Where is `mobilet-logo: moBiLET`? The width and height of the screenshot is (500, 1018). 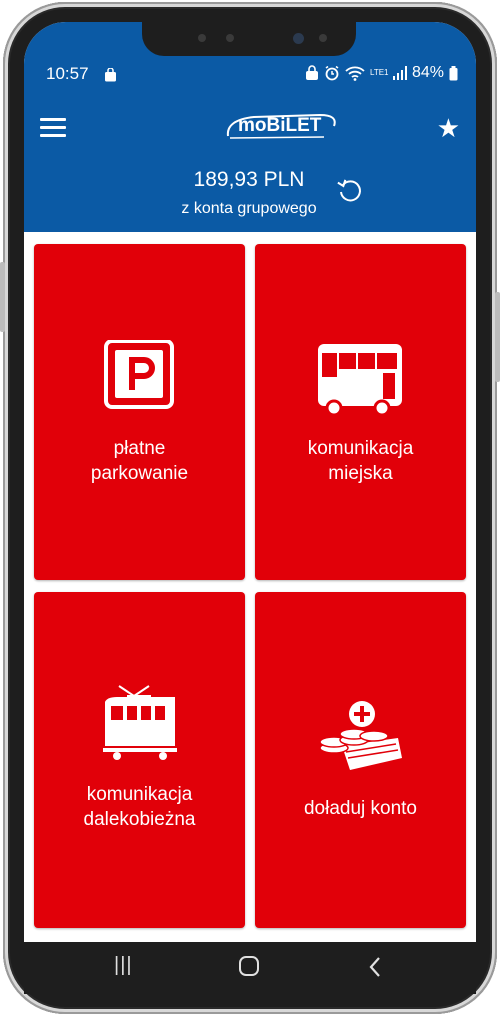
mobilet-logo: moBiLET is located at coordinates (283, 127).